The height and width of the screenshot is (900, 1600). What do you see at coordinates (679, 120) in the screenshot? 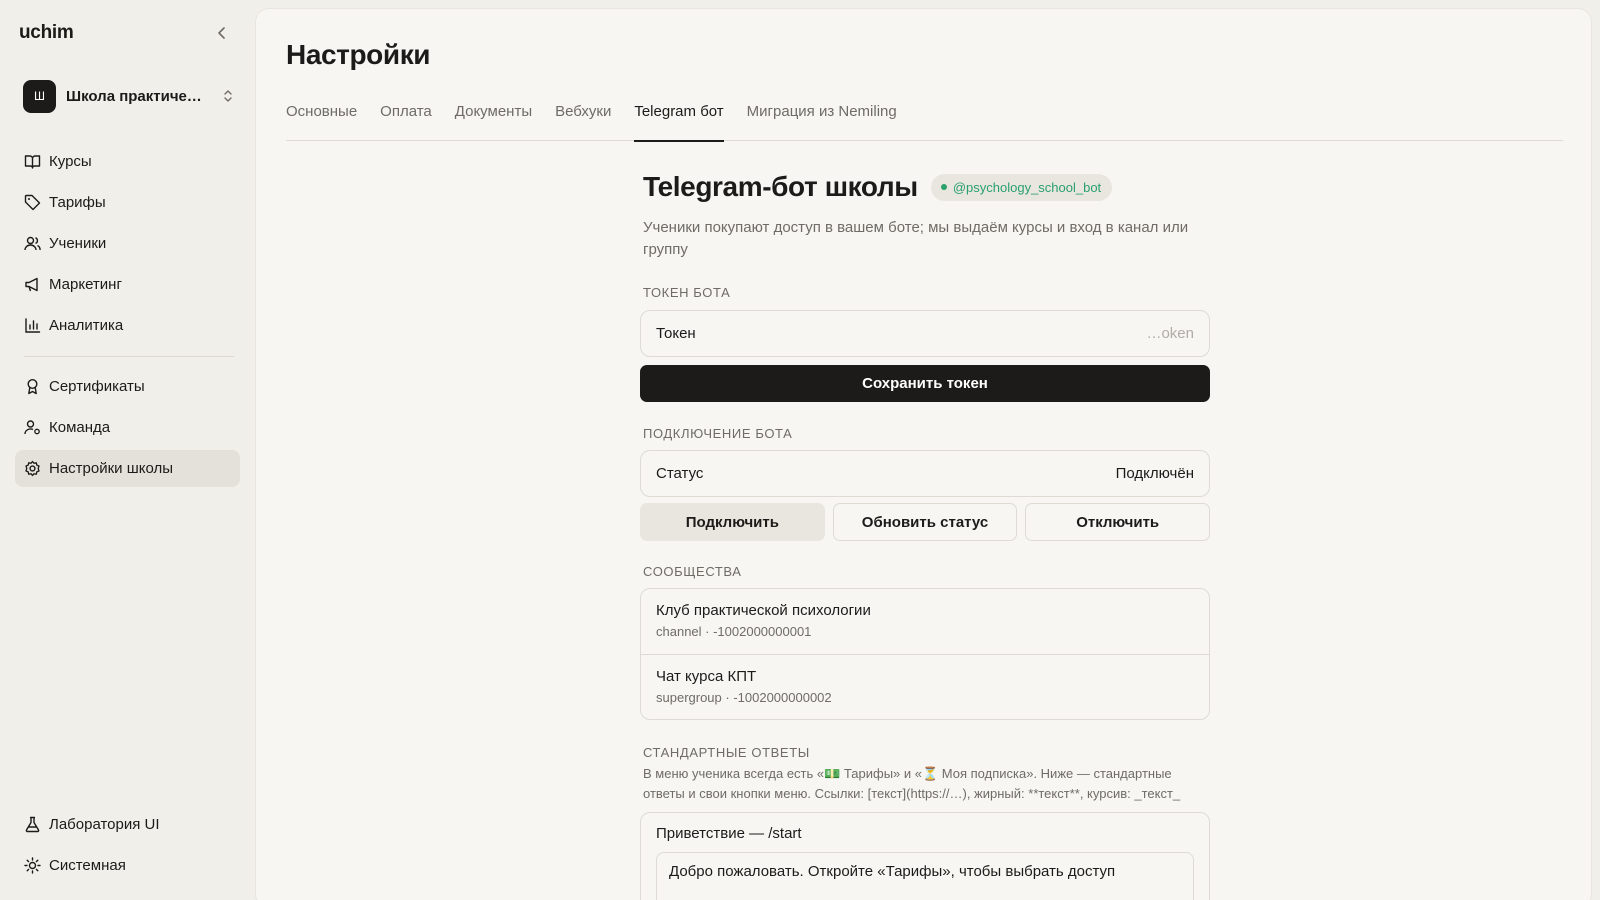
I see `tab-telegram-bot: Telegram бот` at bounding box center [679, 120].